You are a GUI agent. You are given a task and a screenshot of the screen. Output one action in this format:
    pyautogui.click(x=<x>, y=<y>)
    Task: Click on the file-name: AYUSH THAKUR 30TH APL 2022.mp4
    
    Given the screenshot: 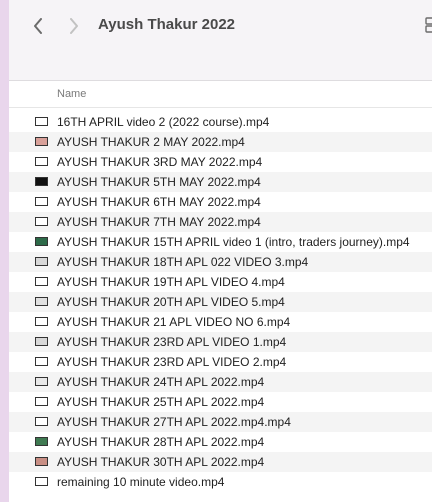 What is the action you would take?
    pyautogui.click(x=161, y=462)
    